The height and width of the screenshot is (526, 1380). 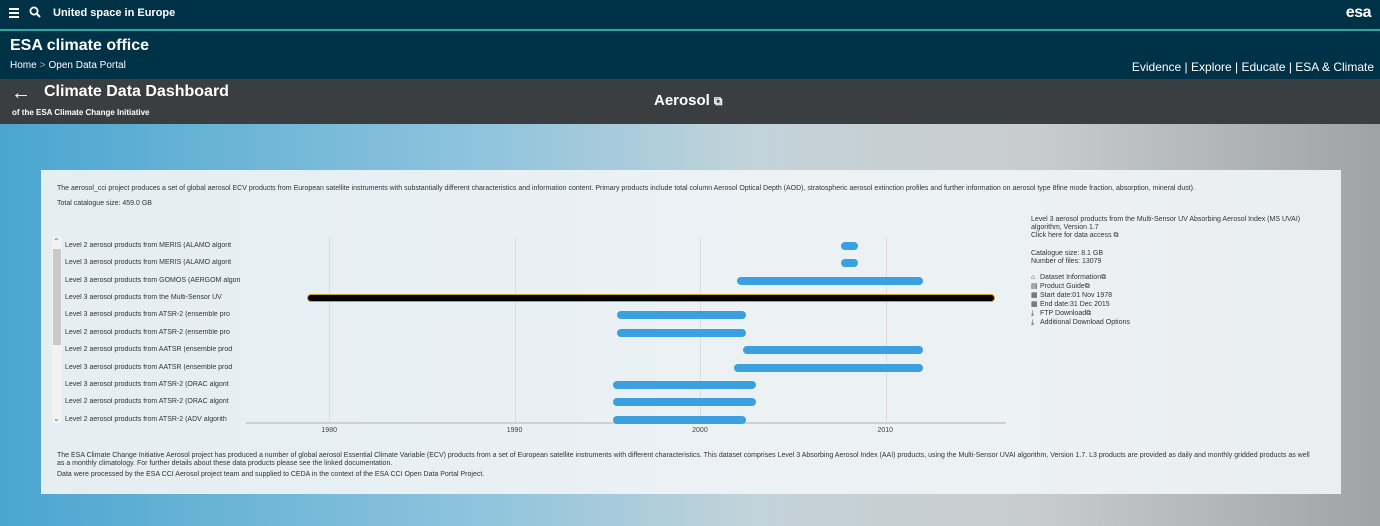 What do you see at coordinates (1181, 286) in the screenshot?
I see `dataset-link-item: ▤ Product Guide ⧉` at bounding box center [1181, 286].